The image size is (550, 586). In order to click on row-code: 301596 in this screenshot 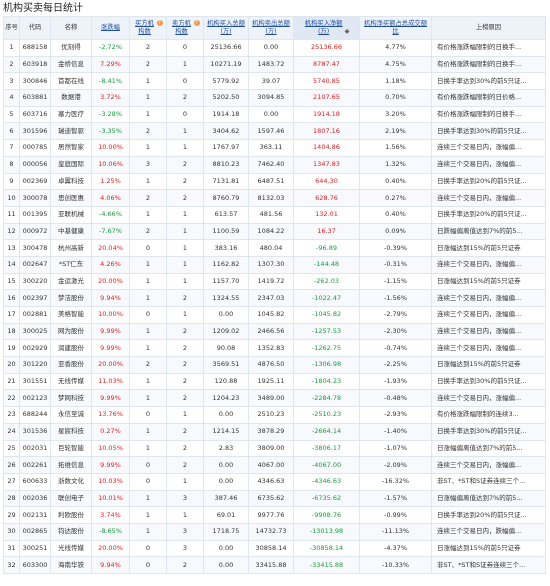, I will do `click(35, 131)`.